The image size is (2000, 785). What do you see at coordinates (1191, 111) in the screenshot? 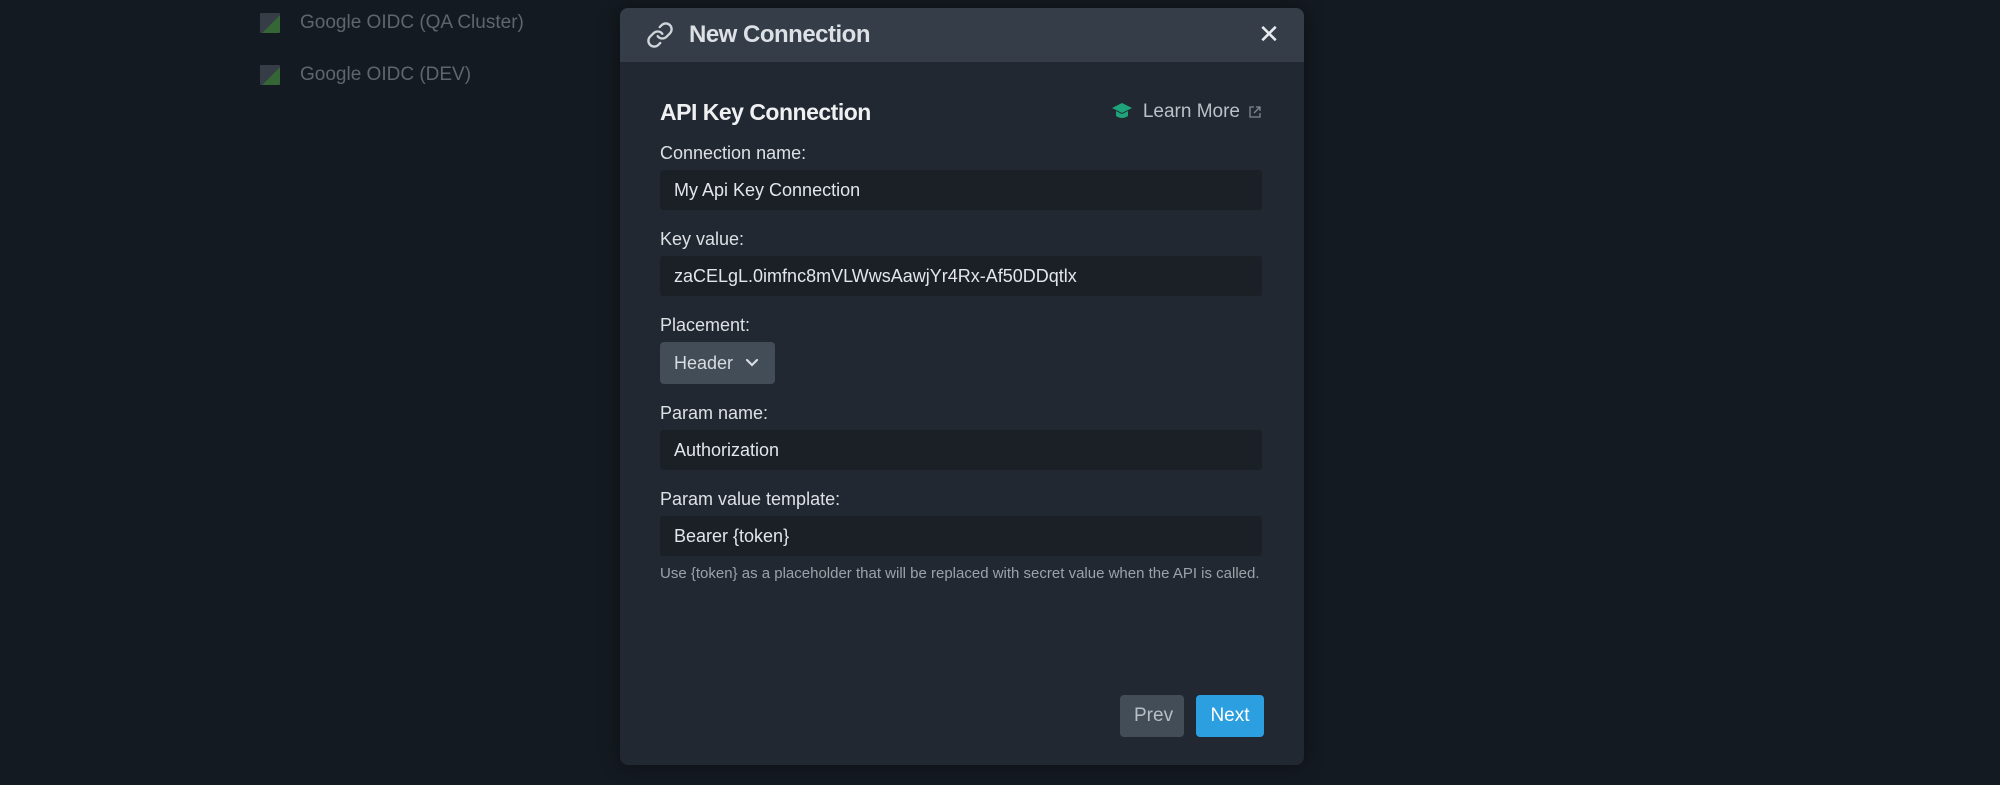
I see `learn-more-label: Learn More` at bounding box center [1191, 111].